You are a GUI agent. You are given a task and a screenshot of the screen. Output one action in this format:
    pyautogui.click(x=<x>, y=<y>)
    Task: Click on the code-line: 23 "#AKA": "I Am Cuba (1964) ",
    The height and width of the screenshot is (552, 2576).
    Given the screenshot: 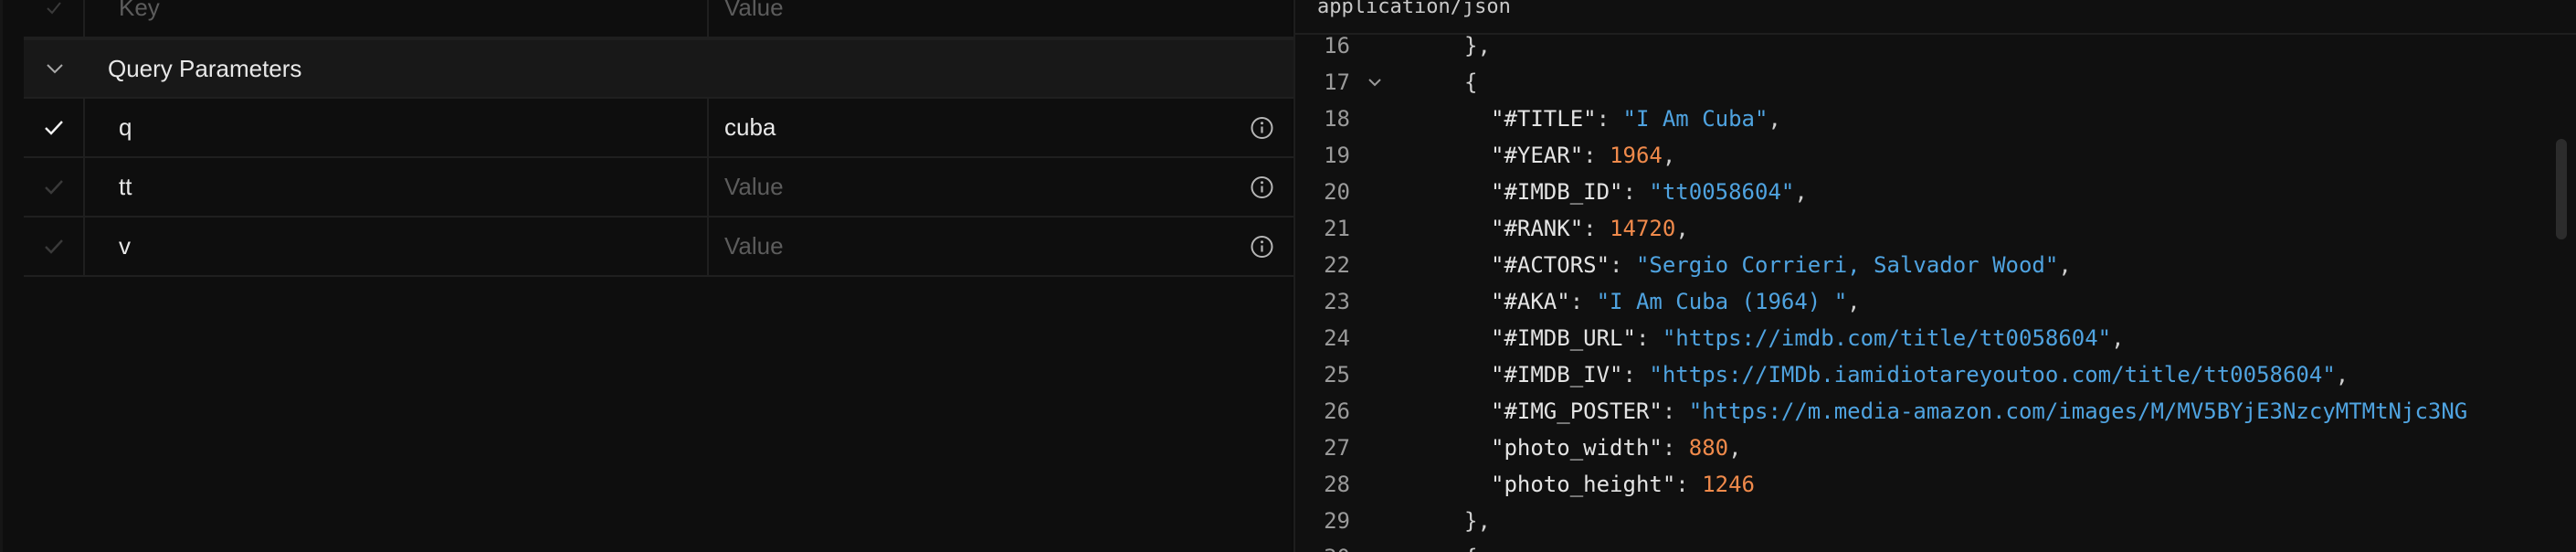 What is the action you would take?
    pyautogui.click(x=1935, y=301)
    